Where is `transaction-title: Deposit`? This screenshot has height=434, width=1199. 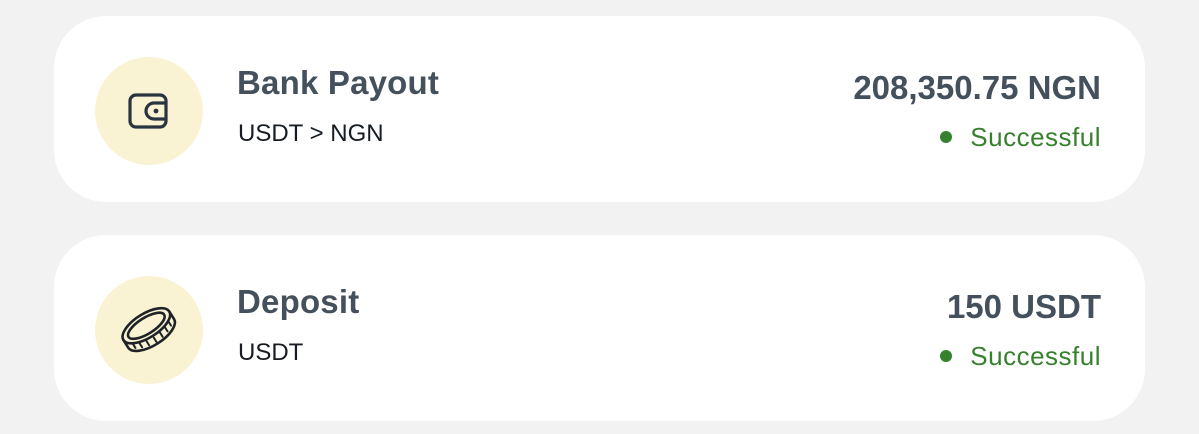 transaction-title: Deposit is located at coordinates (298, 301).